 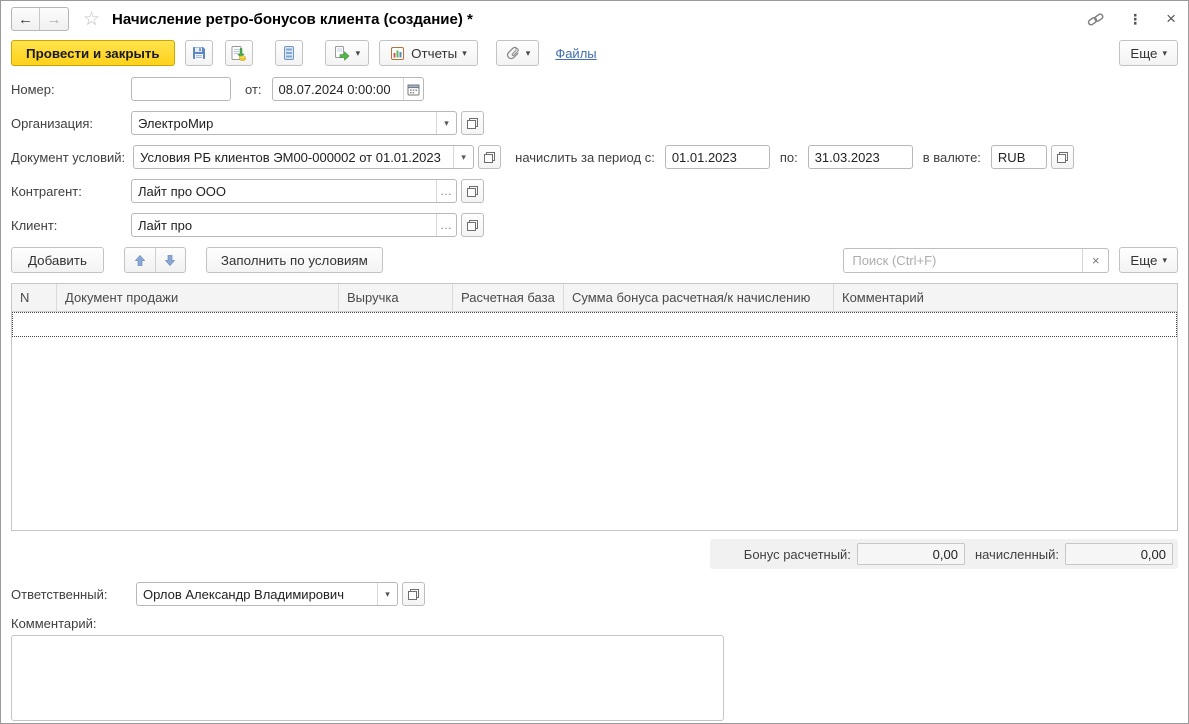 I want to click on move-up-button, so click(x=140, y=260).